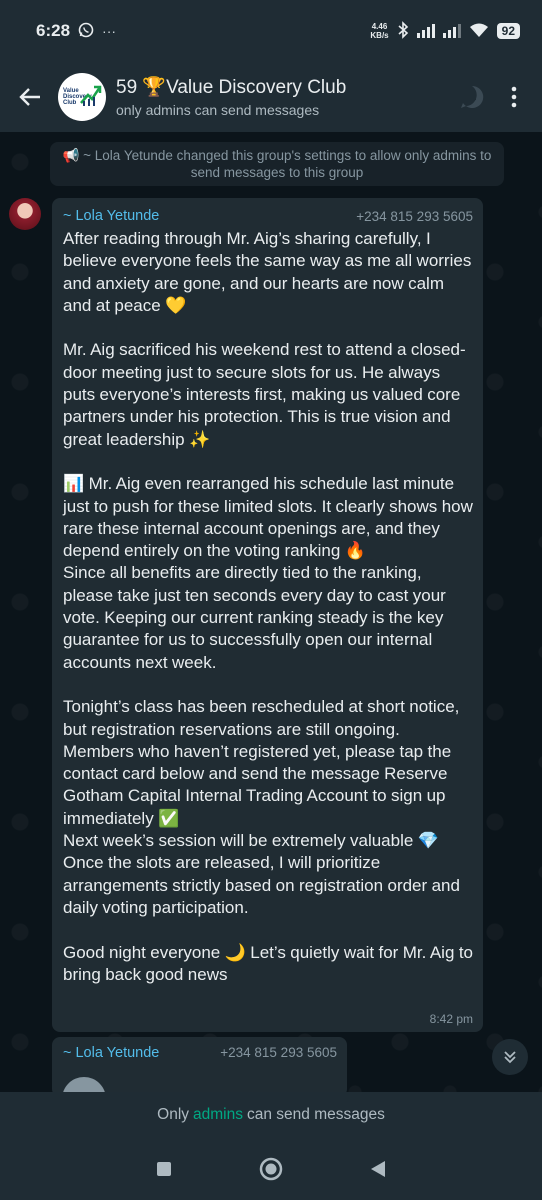  I want to click on whatsapp-icon, so click(86, 31).